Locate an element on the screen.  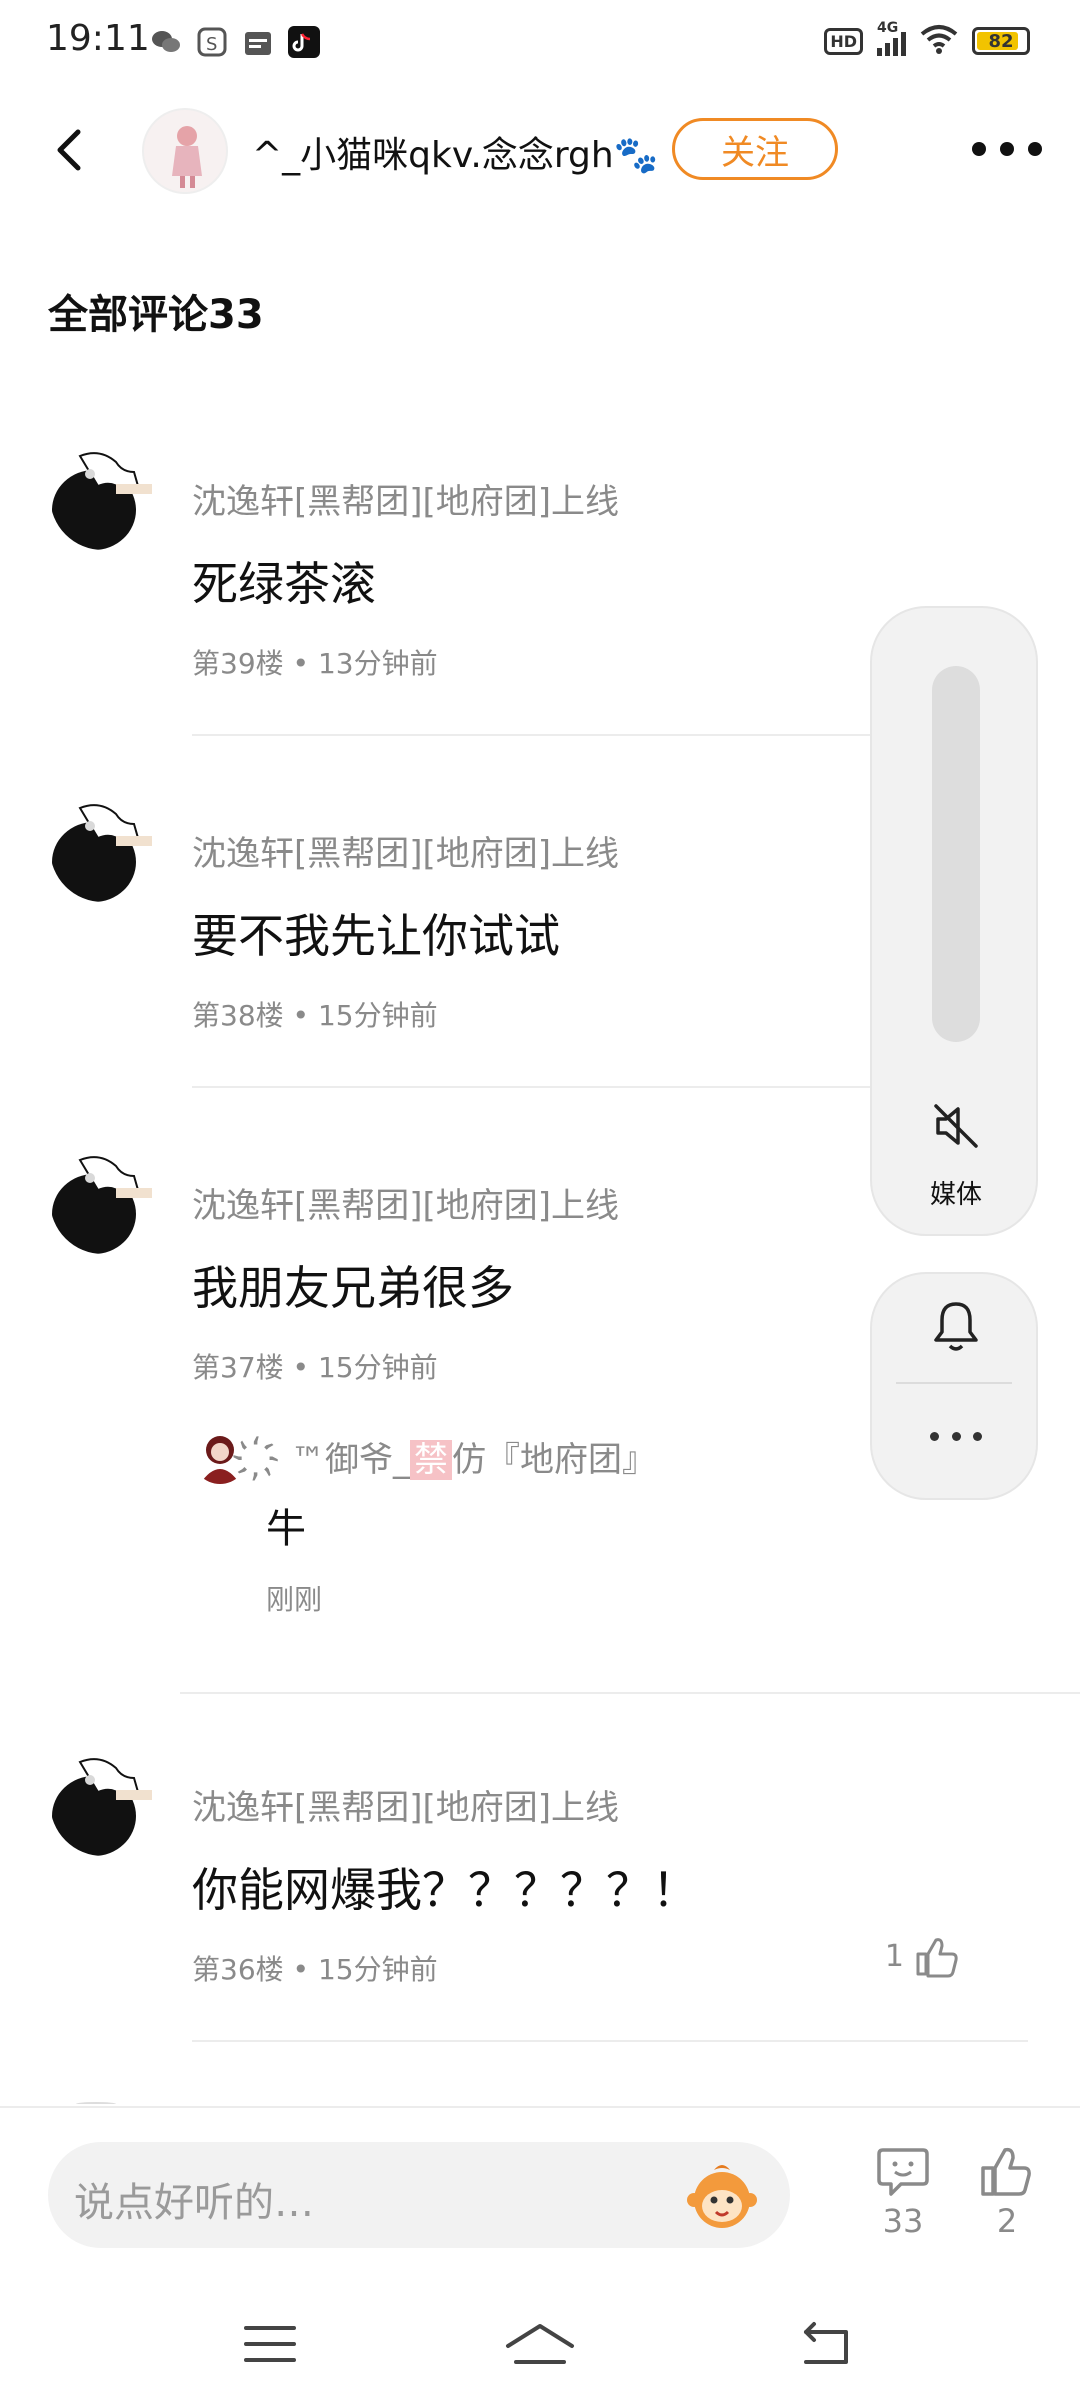
status-bar: 19:11 S HD 4G 82 is located at coordinates (540, 42).